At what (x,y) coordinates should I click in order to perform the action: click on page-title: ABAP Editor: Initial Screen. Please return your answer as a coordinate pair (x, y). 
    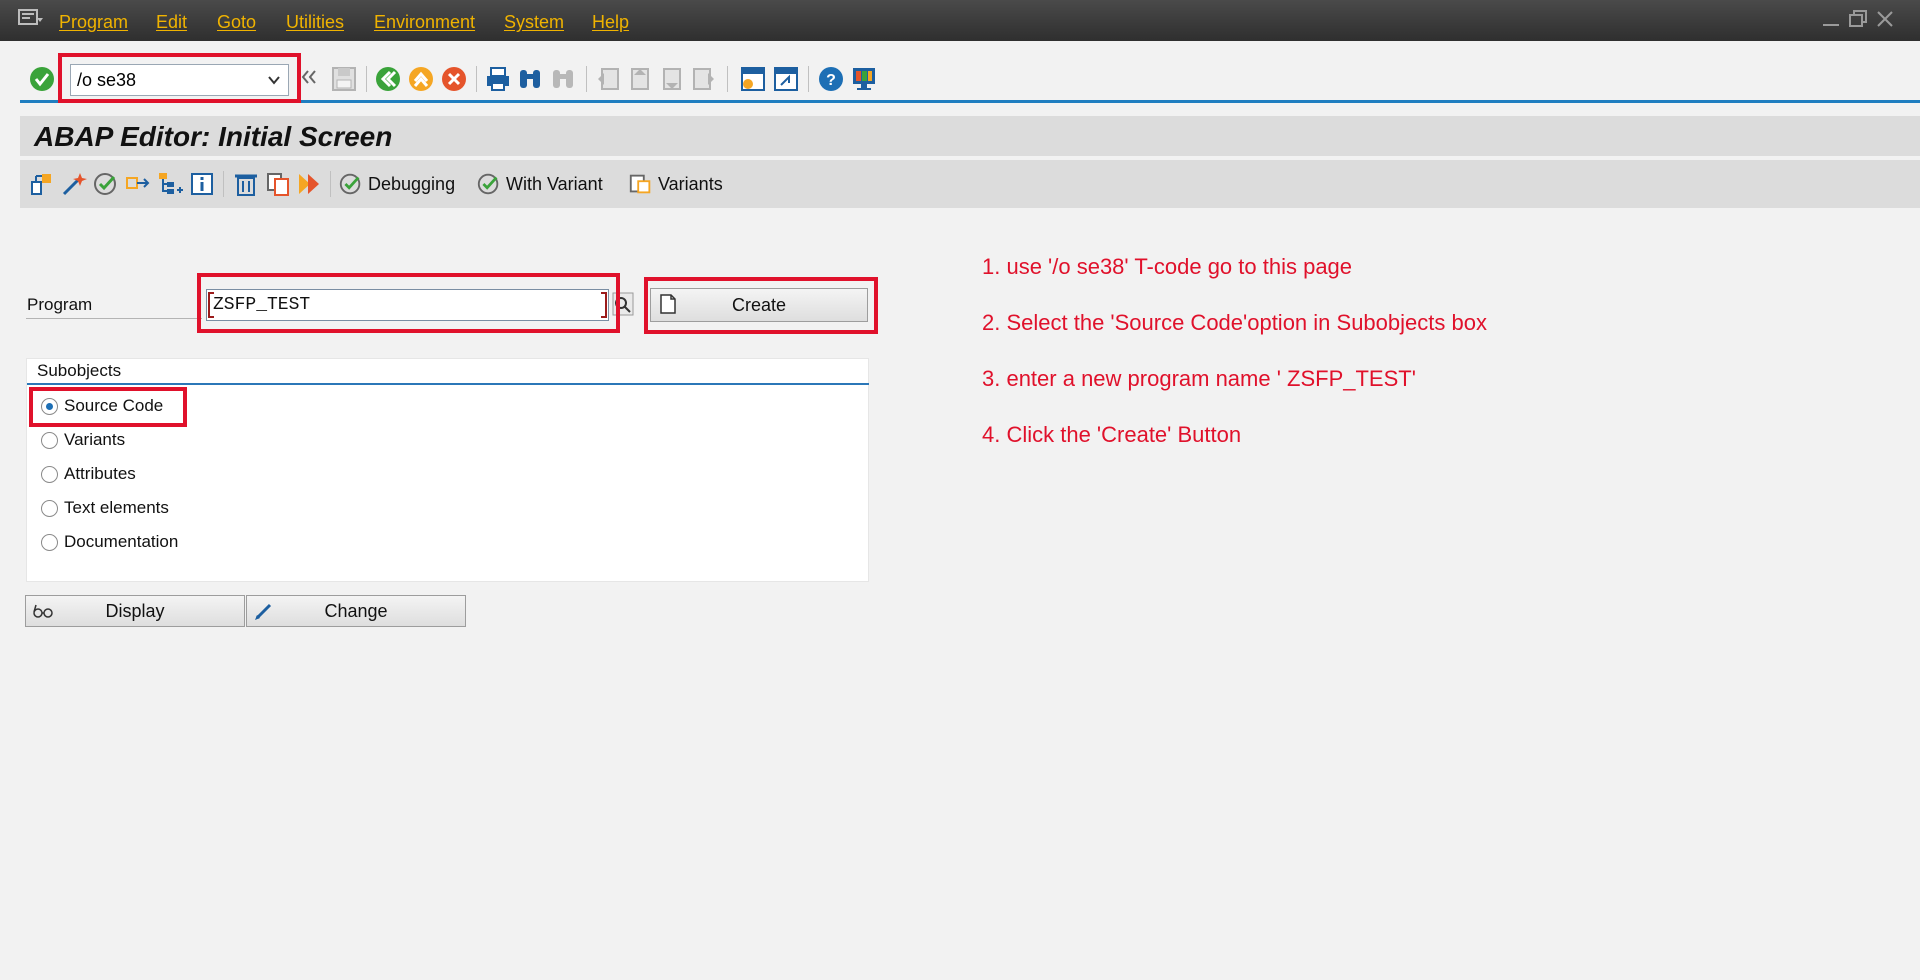
    Looking at the image, I should click on (213, 136).